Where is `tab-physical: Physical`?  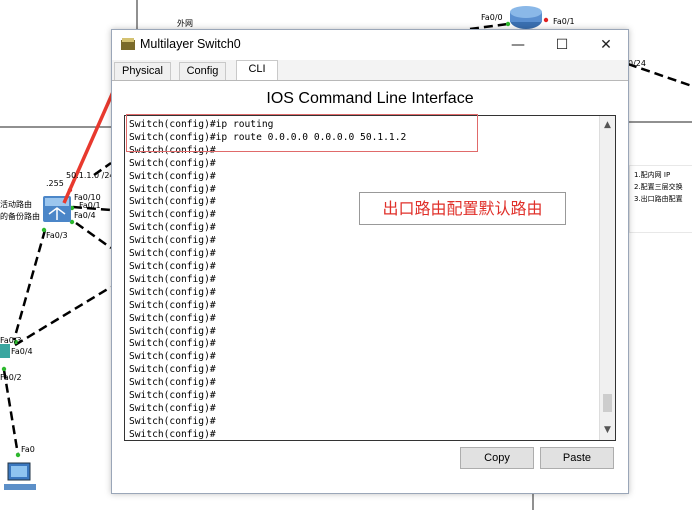 tab-physical: Physical is located at coordinates (142, 71).